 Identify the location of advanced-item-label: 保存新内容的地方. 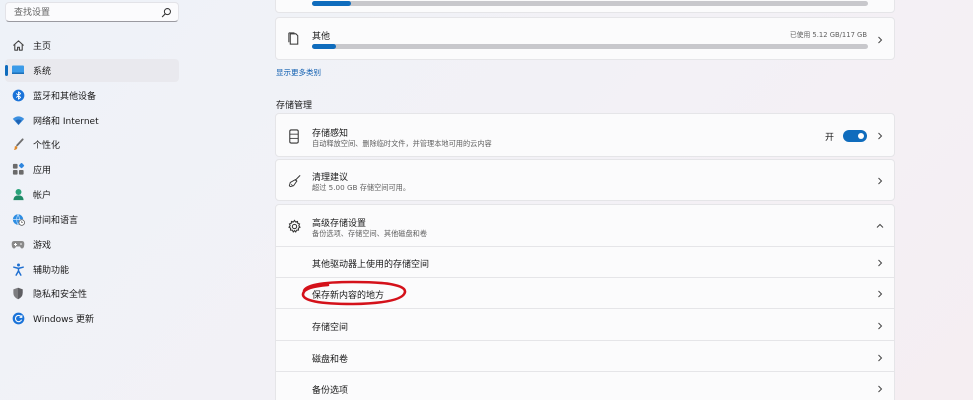
(348, 296).